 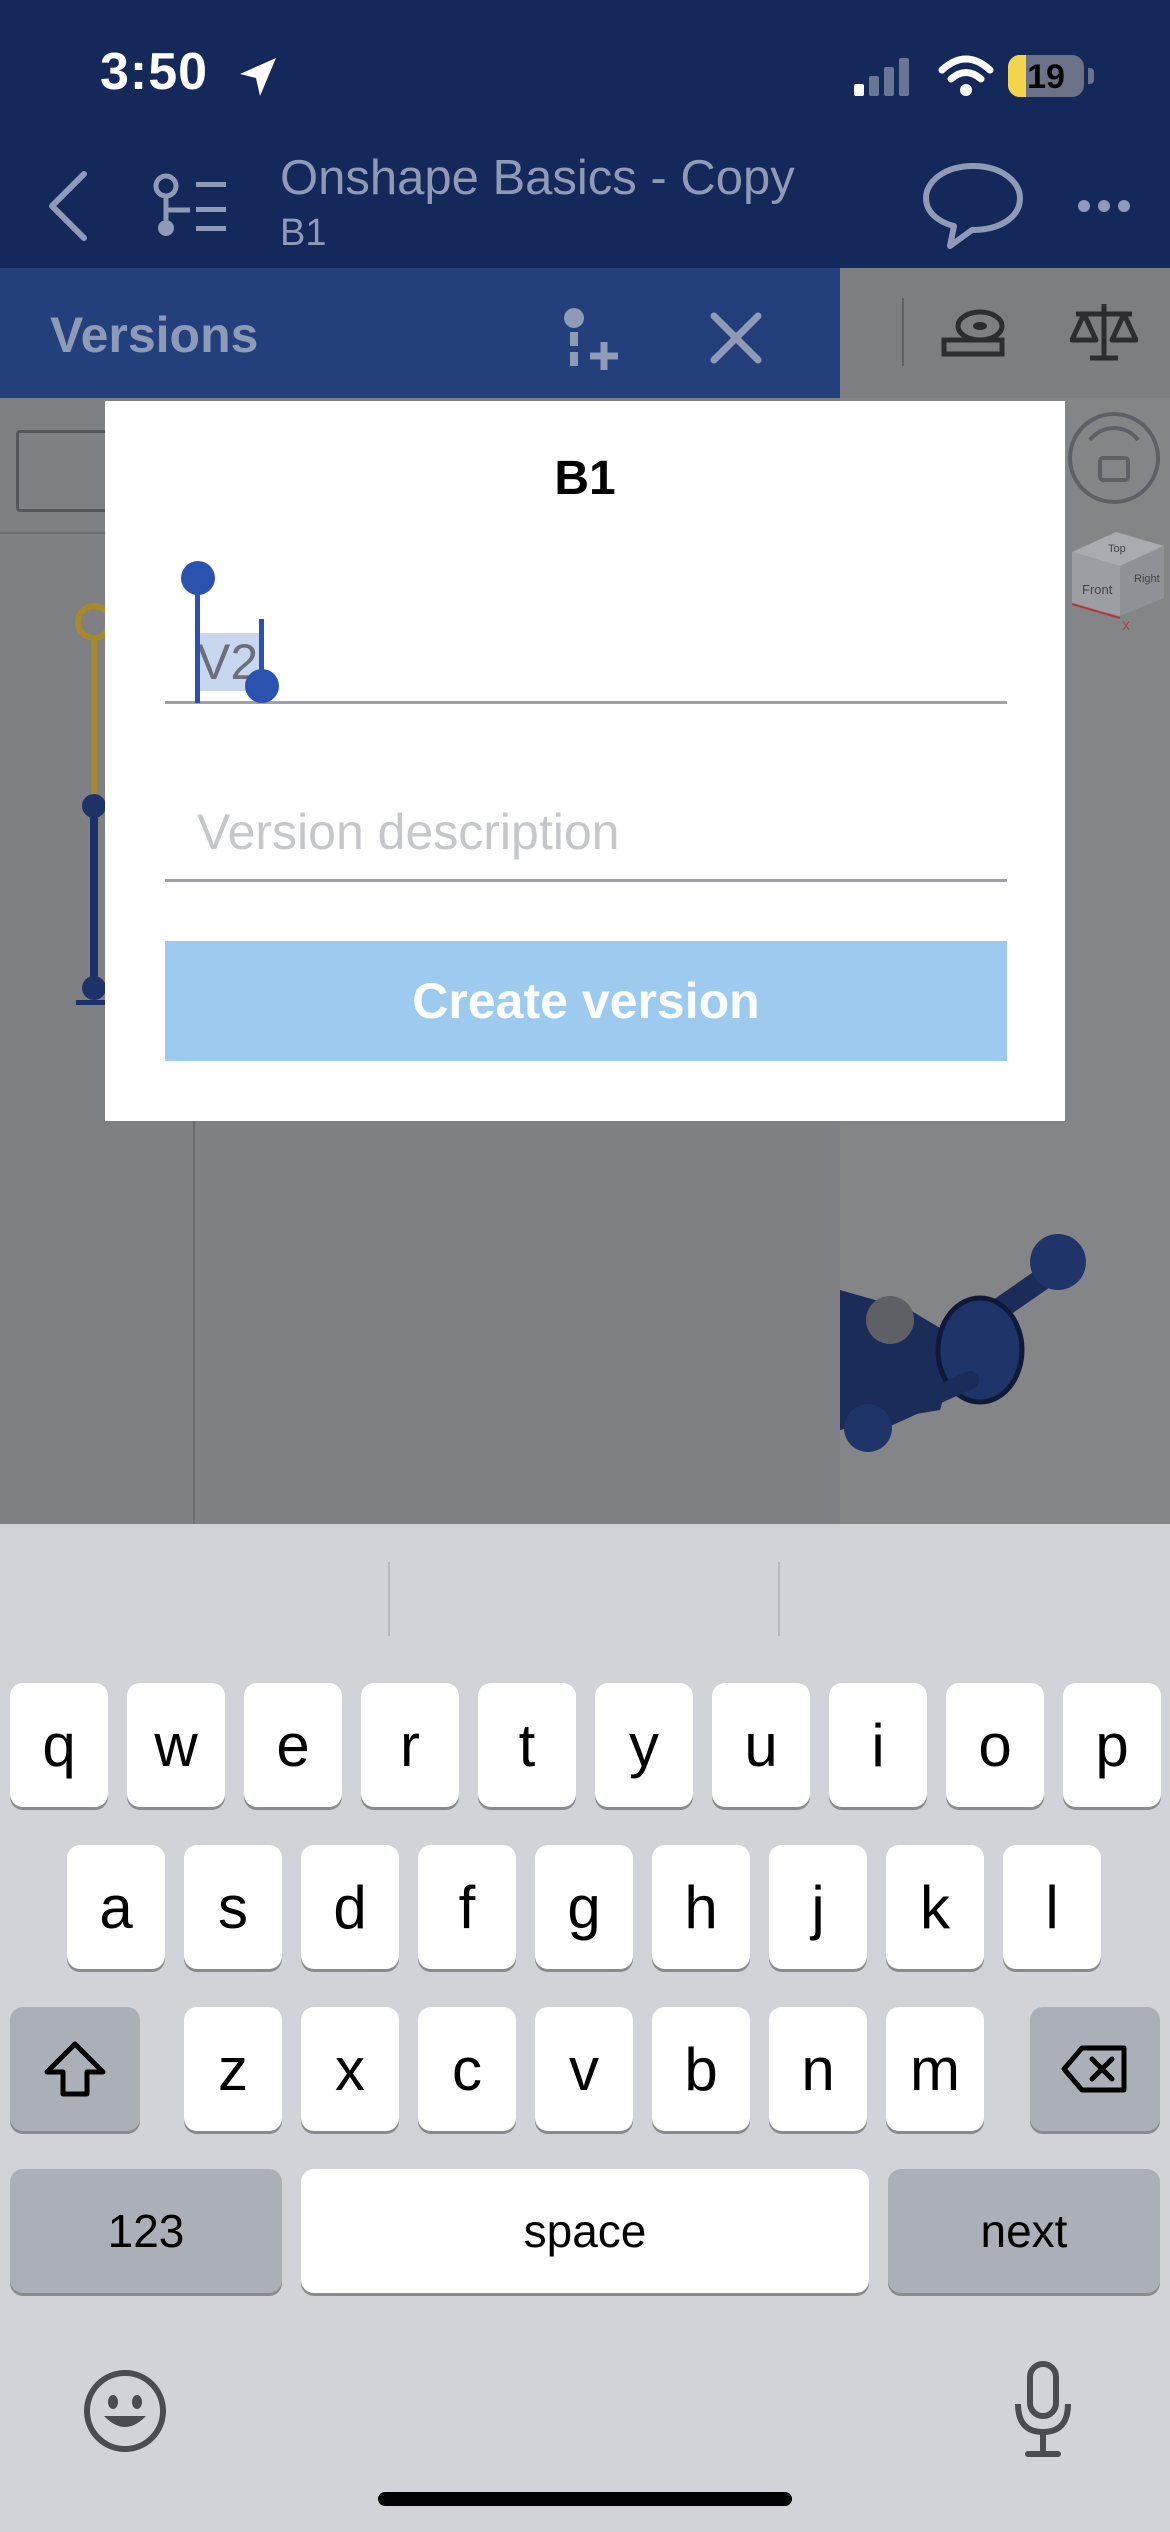 What do you see at coordinates (176, 1745) in the screenshot?
I see `key-w: w` at bounding box center [176, 1745].